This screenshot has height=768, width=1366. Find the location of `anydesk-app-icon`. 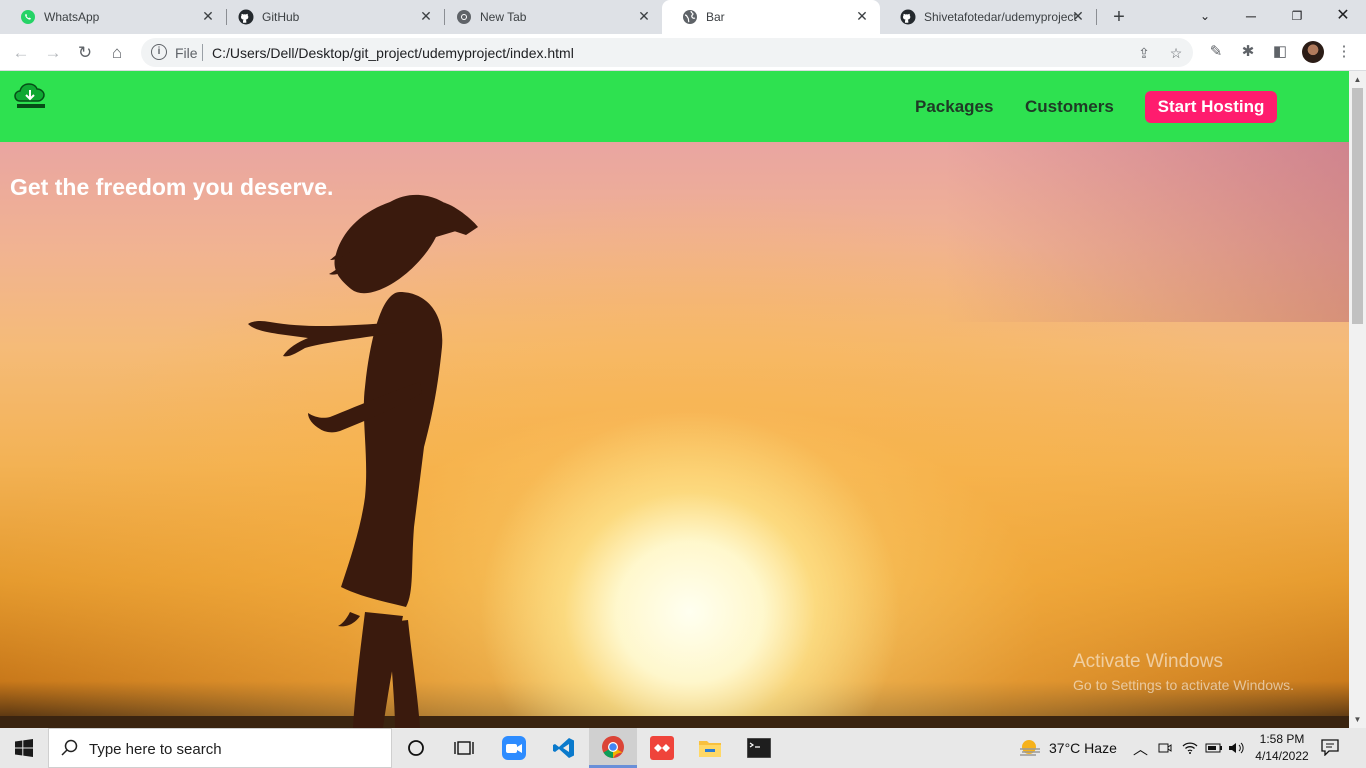

anydesk-app-icon is located at coordinates (662, 748).